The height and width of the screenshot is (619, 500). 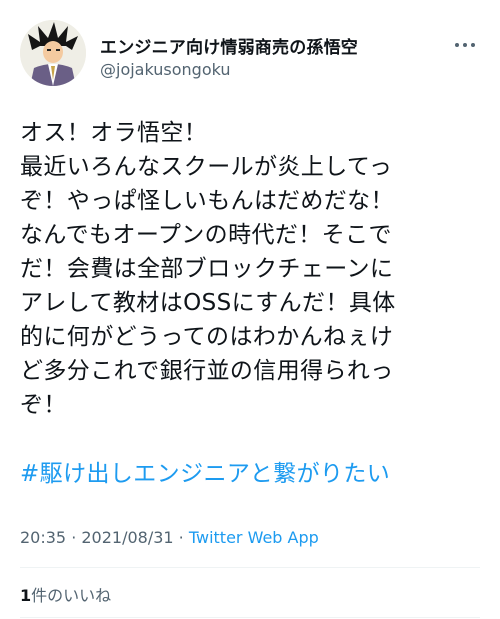 I want to click on display-name: エンジニア向け情弱商売の孫悟空, so click(x=229, y=45).